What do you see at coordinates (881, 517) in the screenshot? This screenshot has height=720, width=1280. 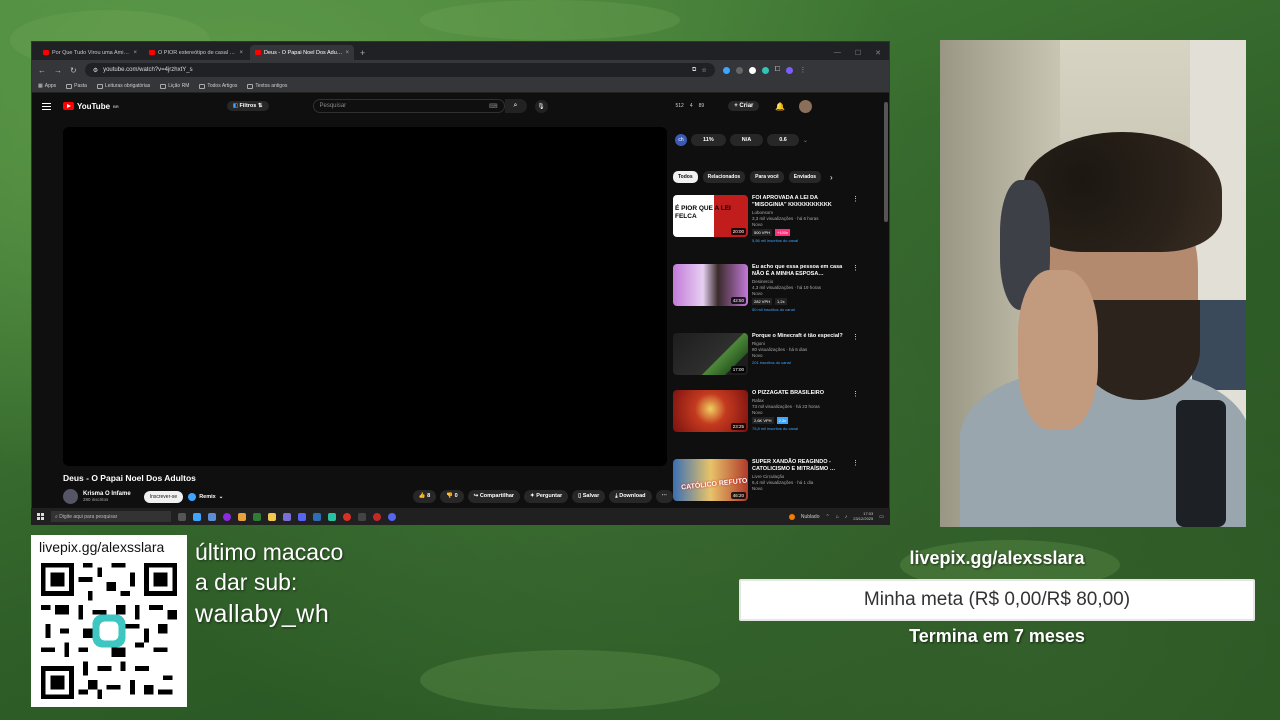 I see `notifications-icon: ▭` at bounding box center [881, 517].